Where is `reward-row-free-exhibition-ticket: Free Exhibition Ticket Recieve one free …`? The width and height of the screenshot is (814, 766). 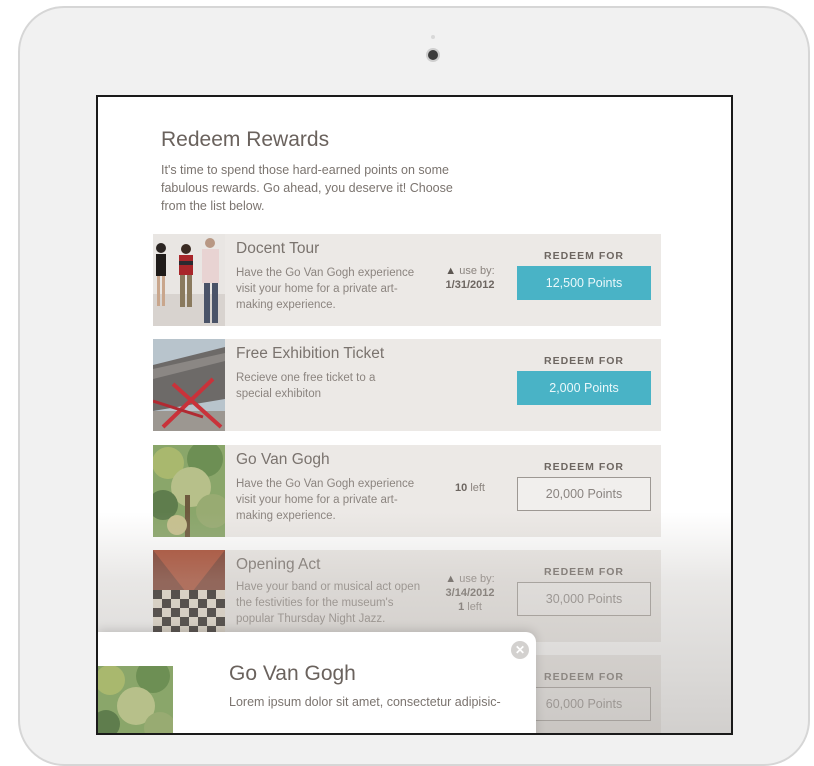
reward-row-free-exhibition-ticket: Free Exhibition Ticket Recieve one free … is located at coordinates (407, 385).